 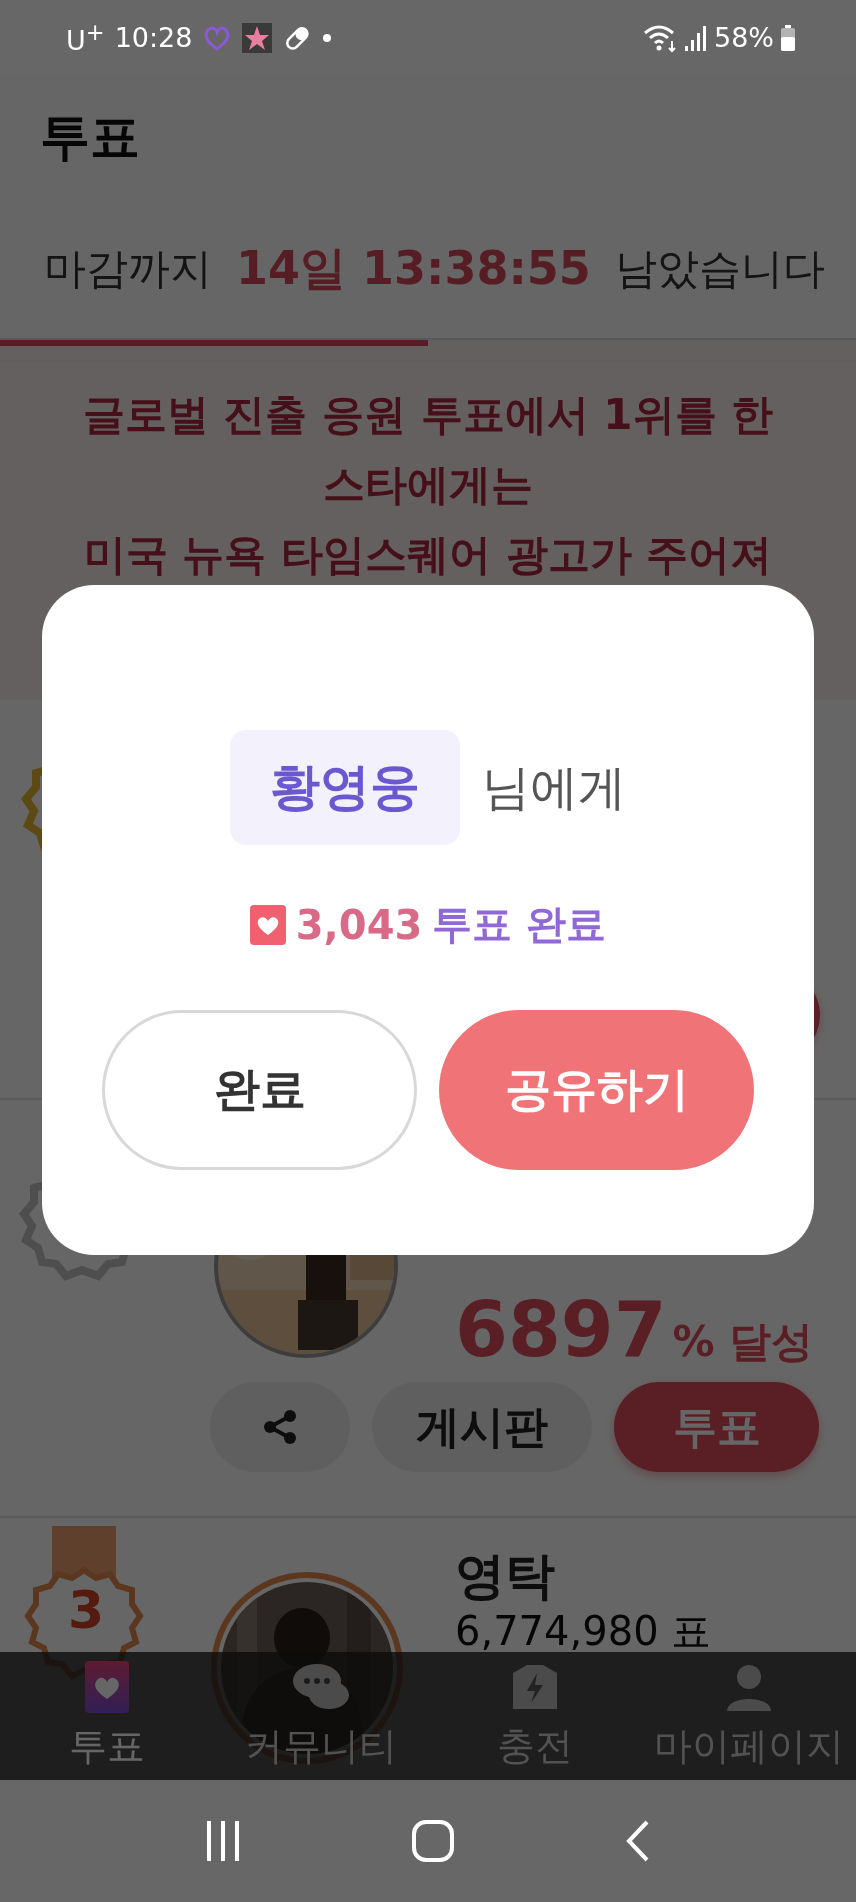 What do you see at coordinates (428, 485) in the screenshot?
I see `banner-text: 글로벌 진출 응원 투표에서 1위를 한 스타에게는 미국 뉴욕 타임스퀘어 광고가 주어져` at bounding box center [428, 485].